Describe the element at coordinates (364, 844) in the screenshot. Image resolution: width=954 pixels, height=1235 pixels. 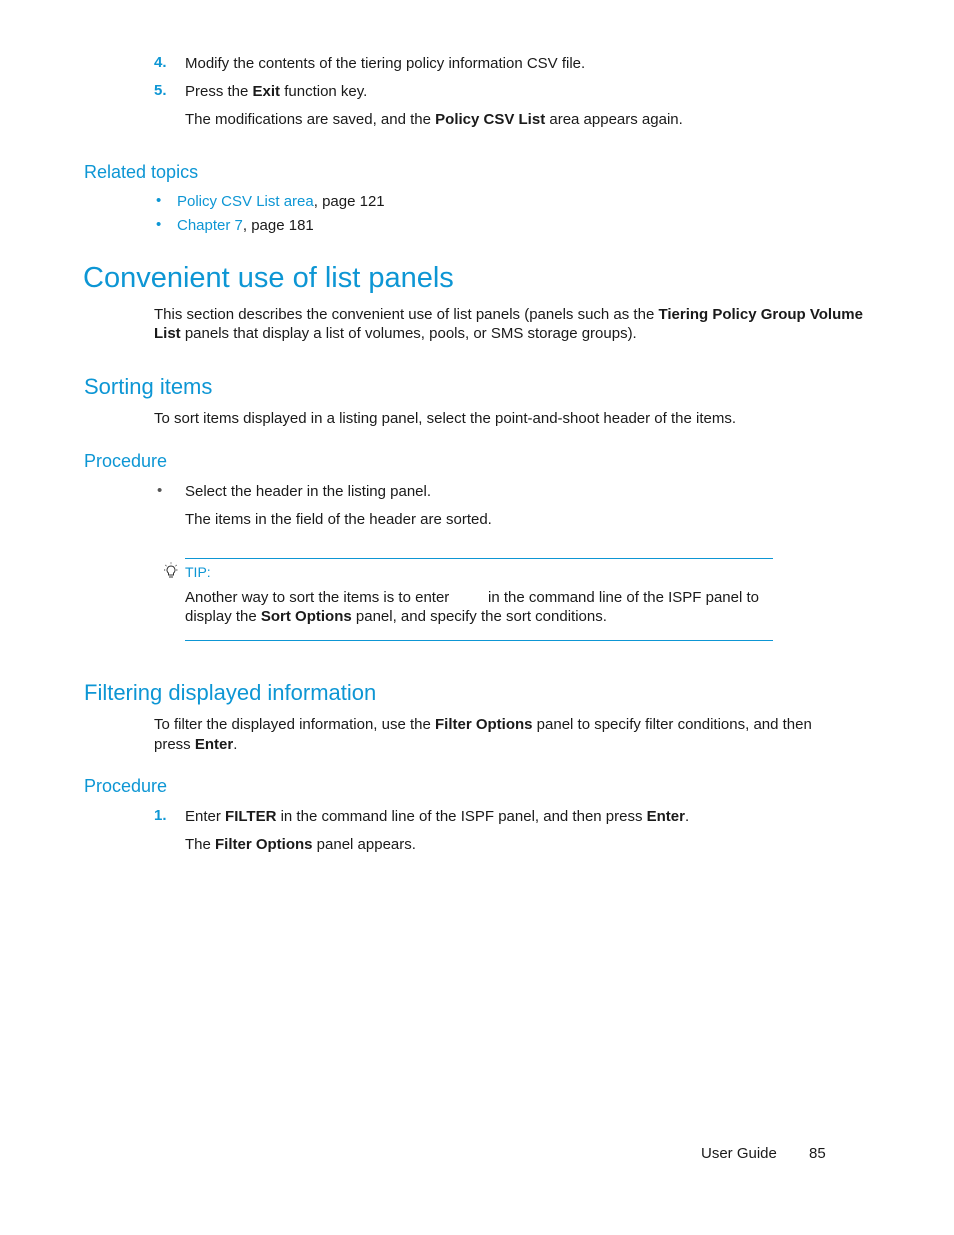
I see `text-run: panel appears.` at that location.